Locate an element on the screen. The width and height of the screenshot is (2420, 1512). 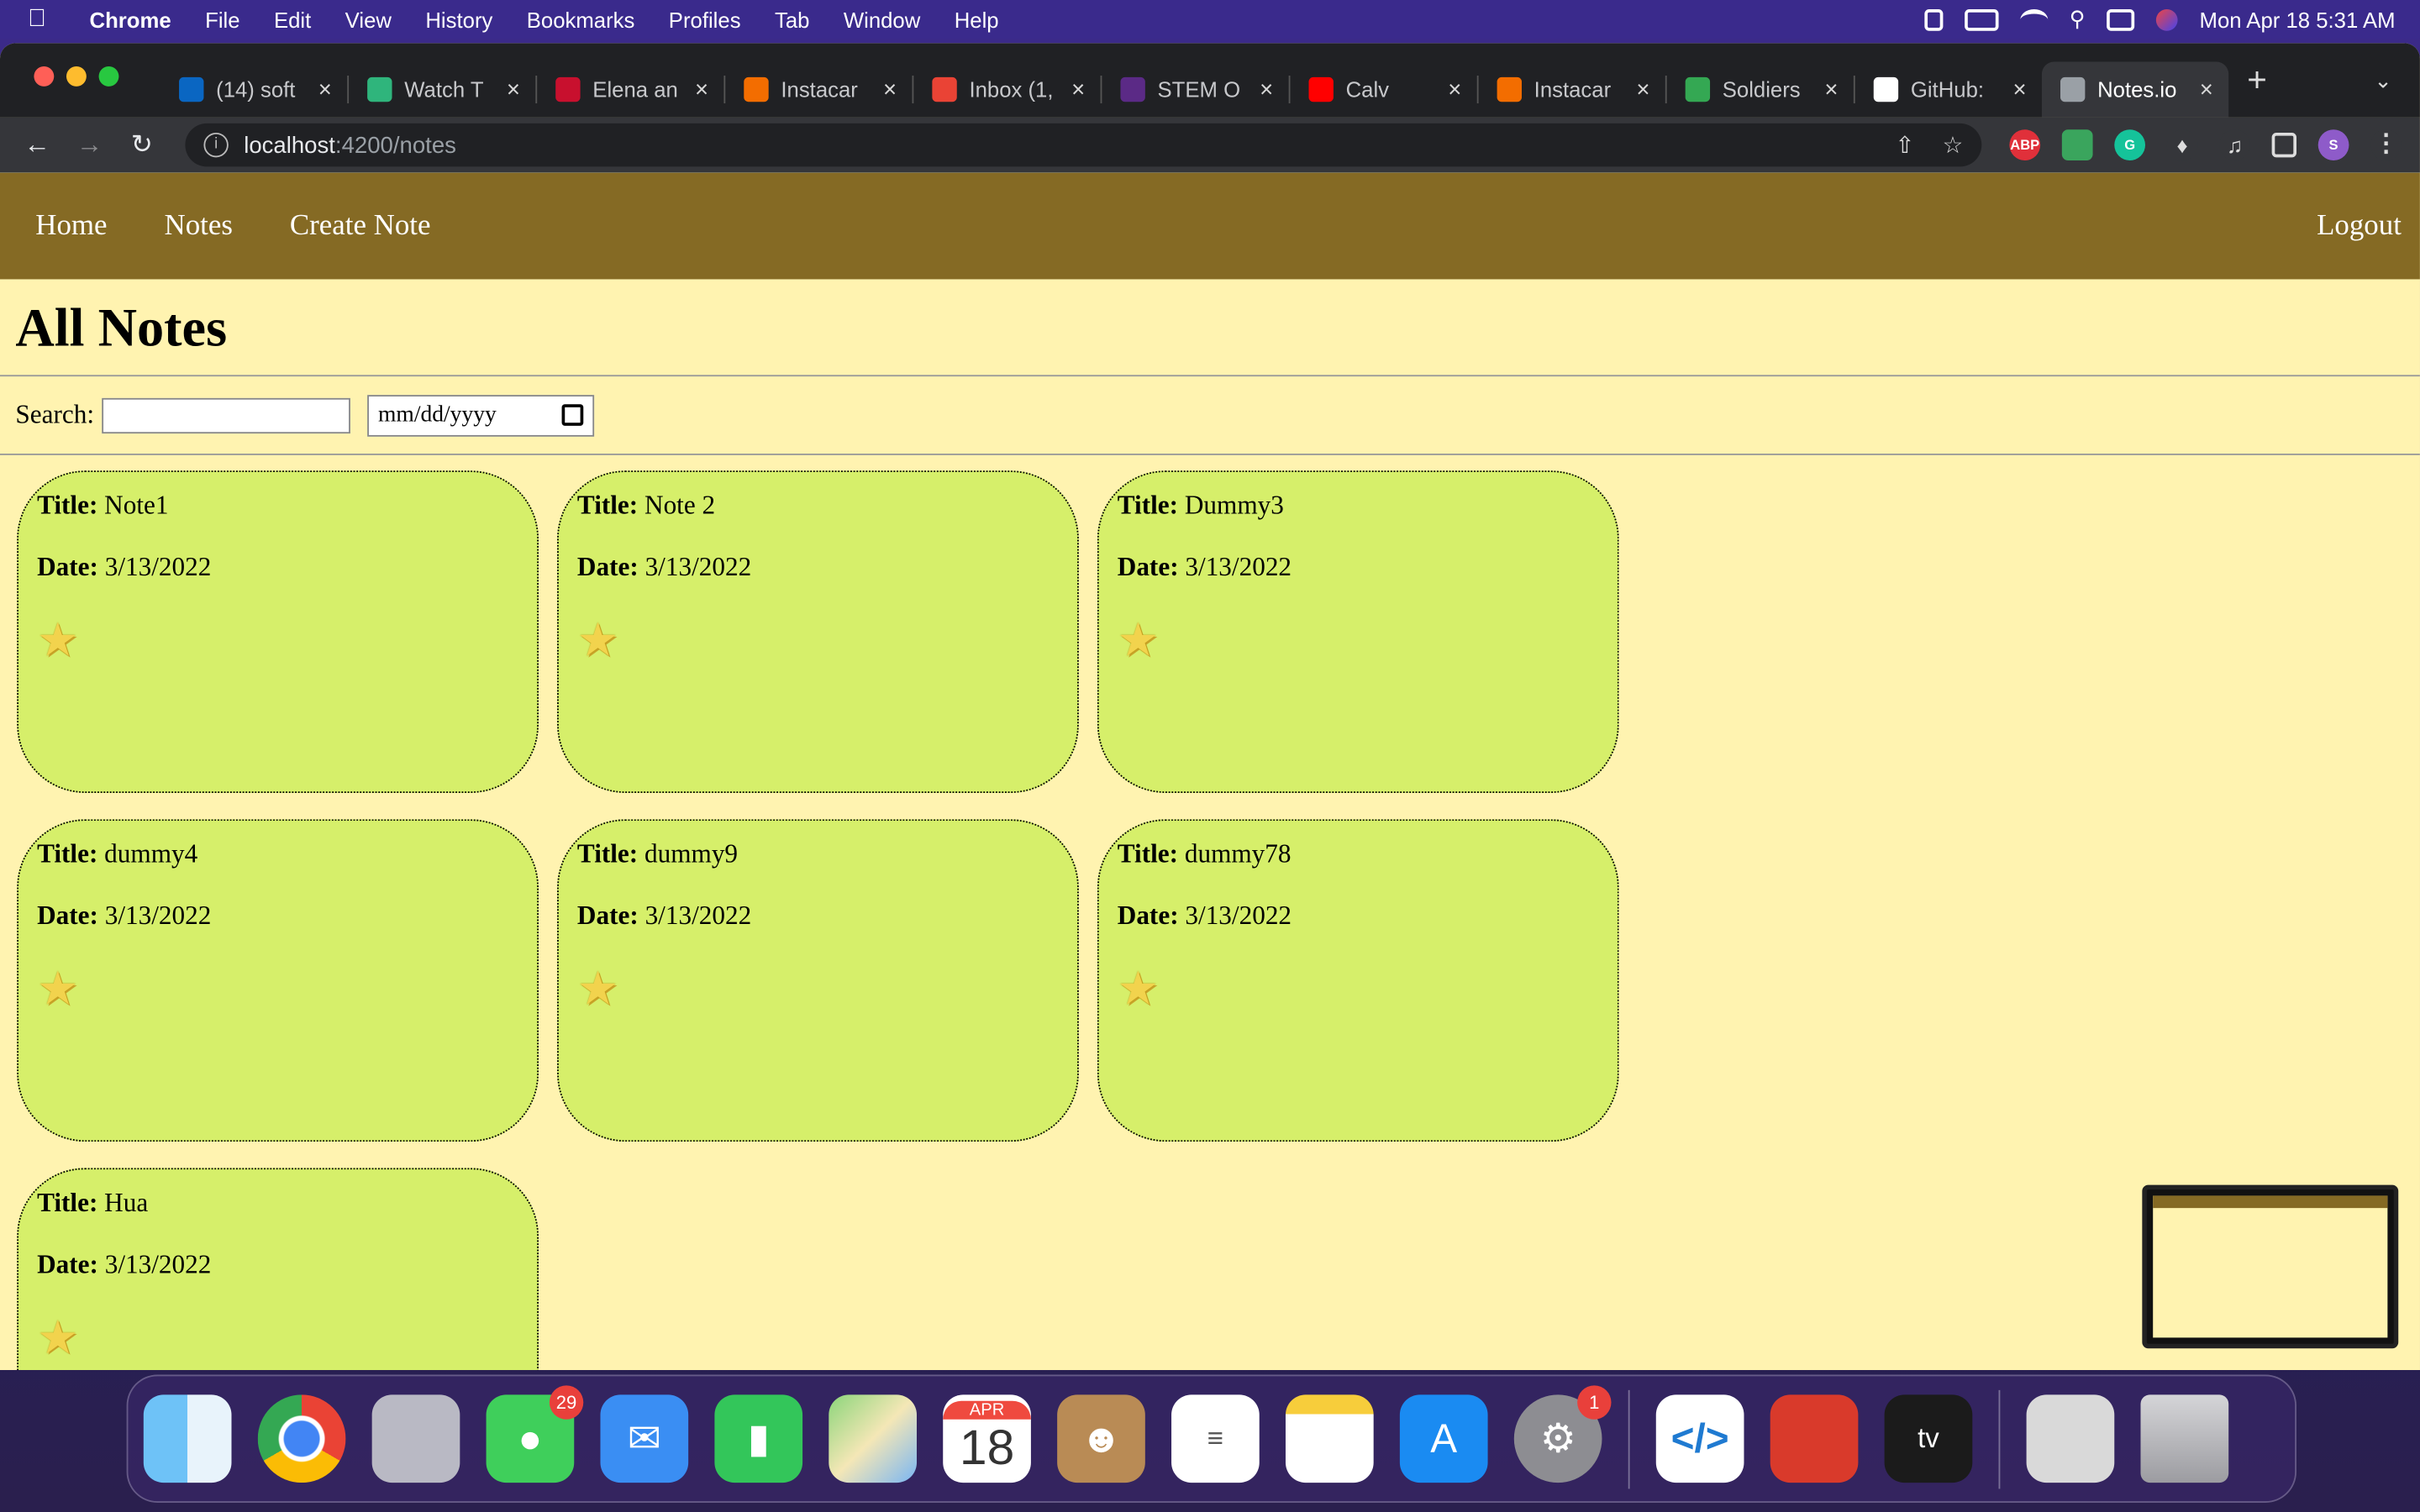
browser-tab: Watch T × is located at coordinates (442, 89).